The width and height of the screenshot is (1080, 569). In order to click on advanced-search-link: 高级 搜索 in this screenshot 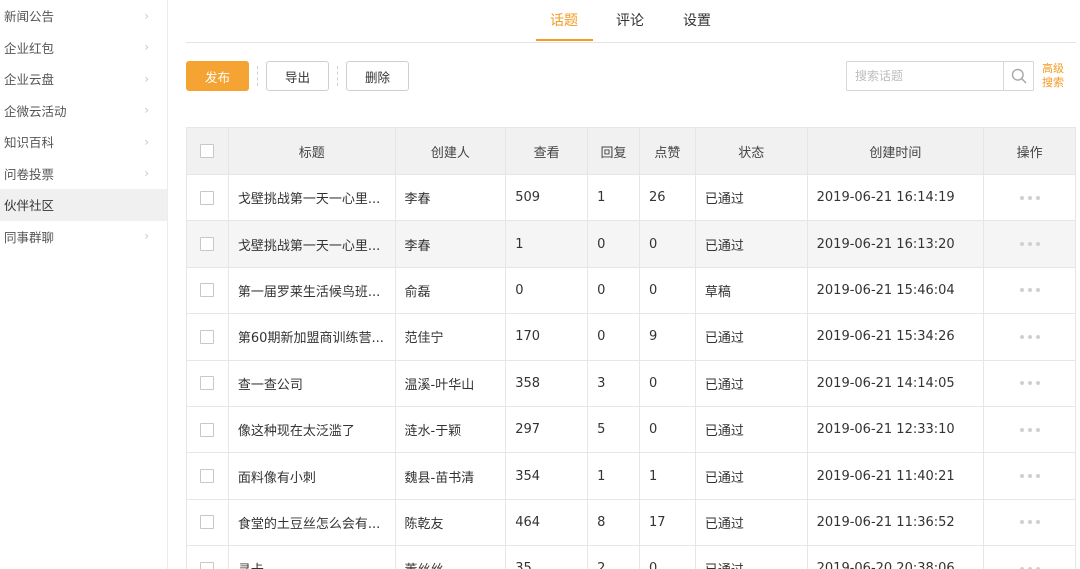, I will do `click(1056, 76)`.